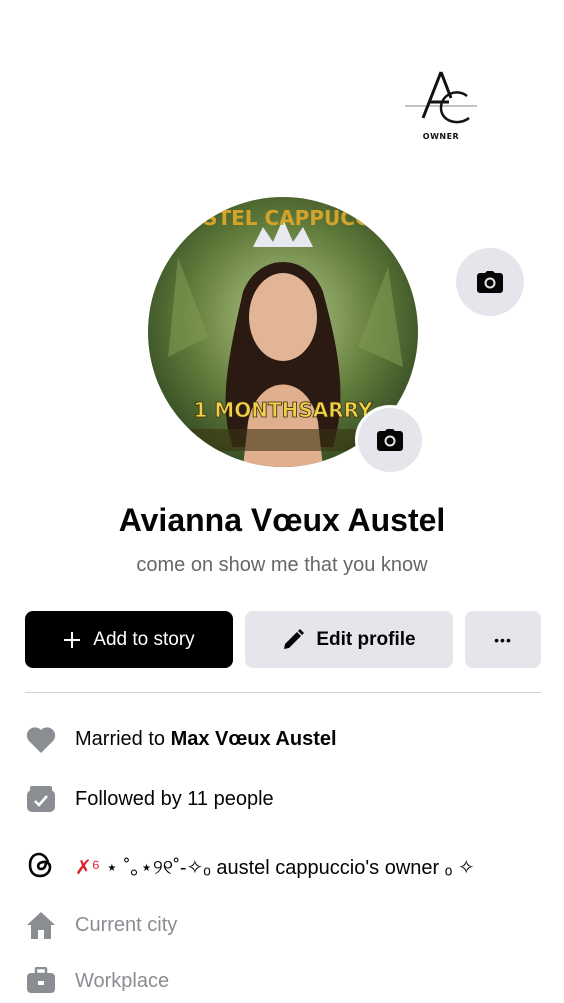  I want to click on partner-link: Max Vœux Austel, so click(254, 739).